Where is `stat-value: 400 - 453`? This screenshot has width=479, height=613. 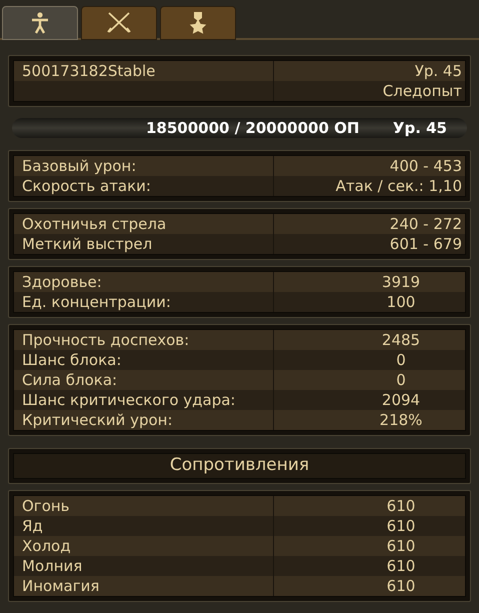 stat-value: 400 - 453 is located at coordinates (426, 166).